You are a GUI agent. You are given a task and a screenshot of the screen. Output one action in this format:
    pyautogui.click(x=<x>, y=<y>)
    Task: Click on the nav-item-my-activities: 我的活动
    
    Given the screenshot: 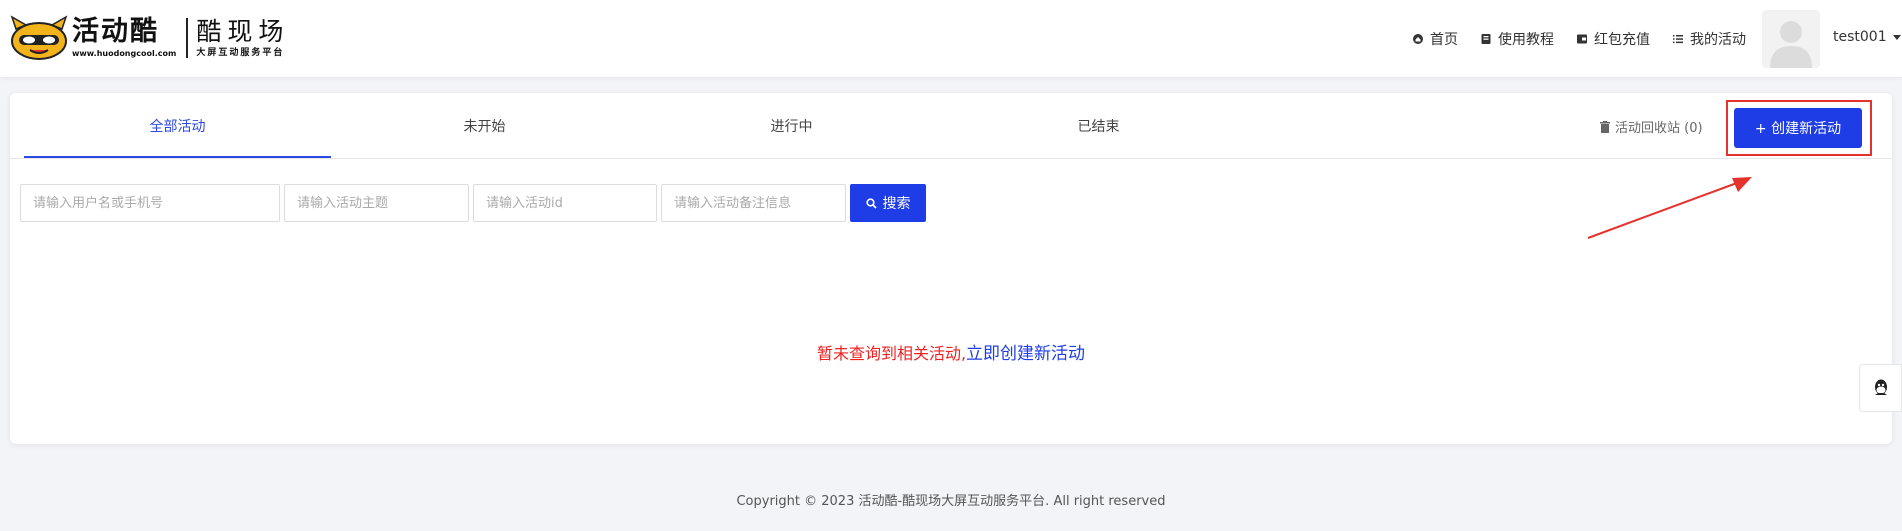 What is the action you would take?
    pyautogui.click(x=1709, y=39)
    